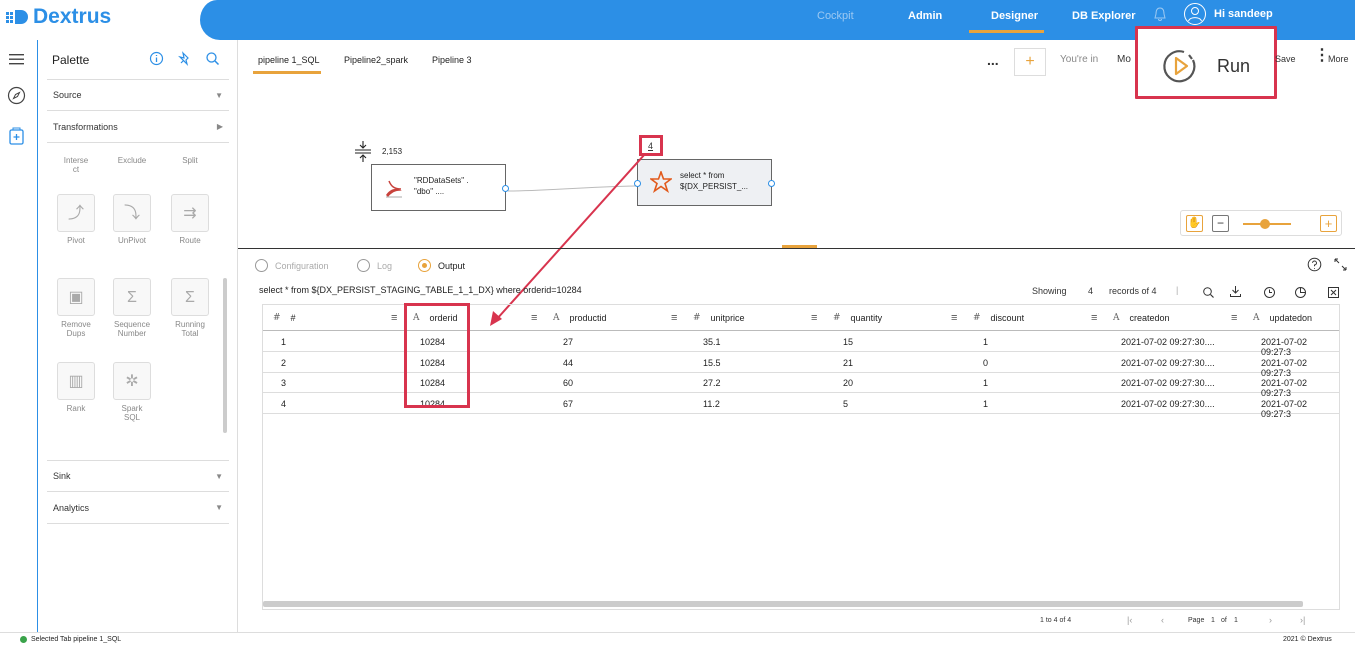 The width and height of the screenshot is (1355, 647). Describe the element at coordinates (424, 265) in the screenshot. I see `radio-selected-icon` at that location.